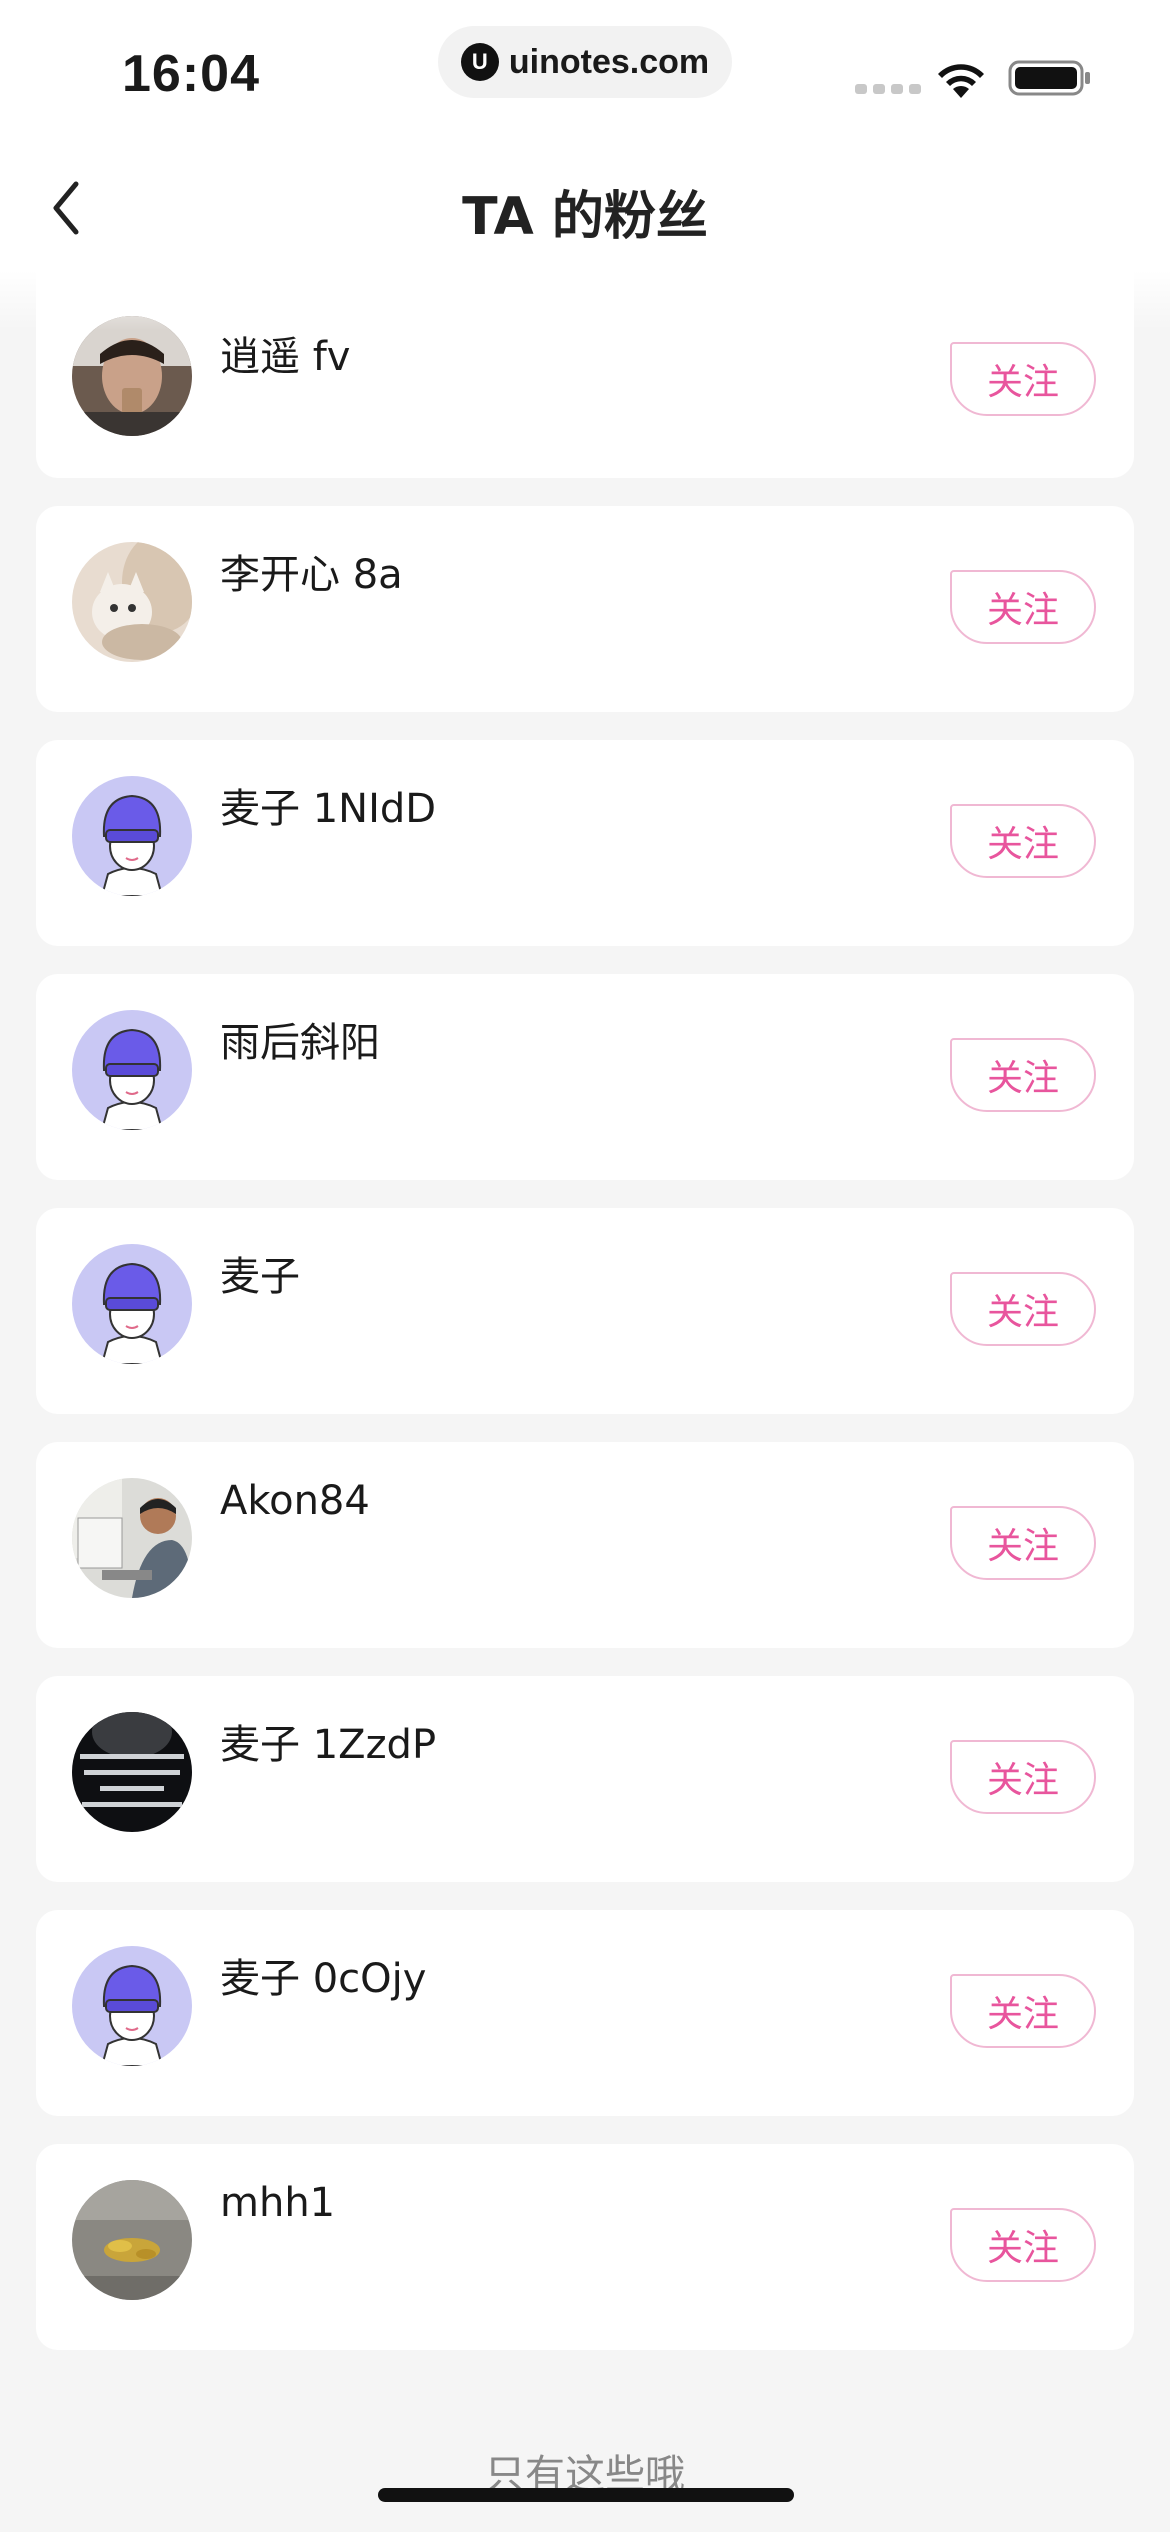  I want to click on nav-bar: TA 的粉丝, so click(585, 205).